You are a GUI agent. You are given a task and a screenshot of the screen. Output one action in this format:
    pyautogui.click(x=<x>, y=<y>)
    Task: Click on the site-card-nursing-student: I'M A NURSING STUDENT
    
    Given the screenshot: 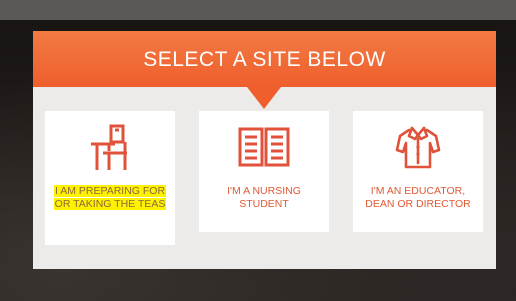 What is the action you would take?
    pyautogui.click(x=264, y=171)
    